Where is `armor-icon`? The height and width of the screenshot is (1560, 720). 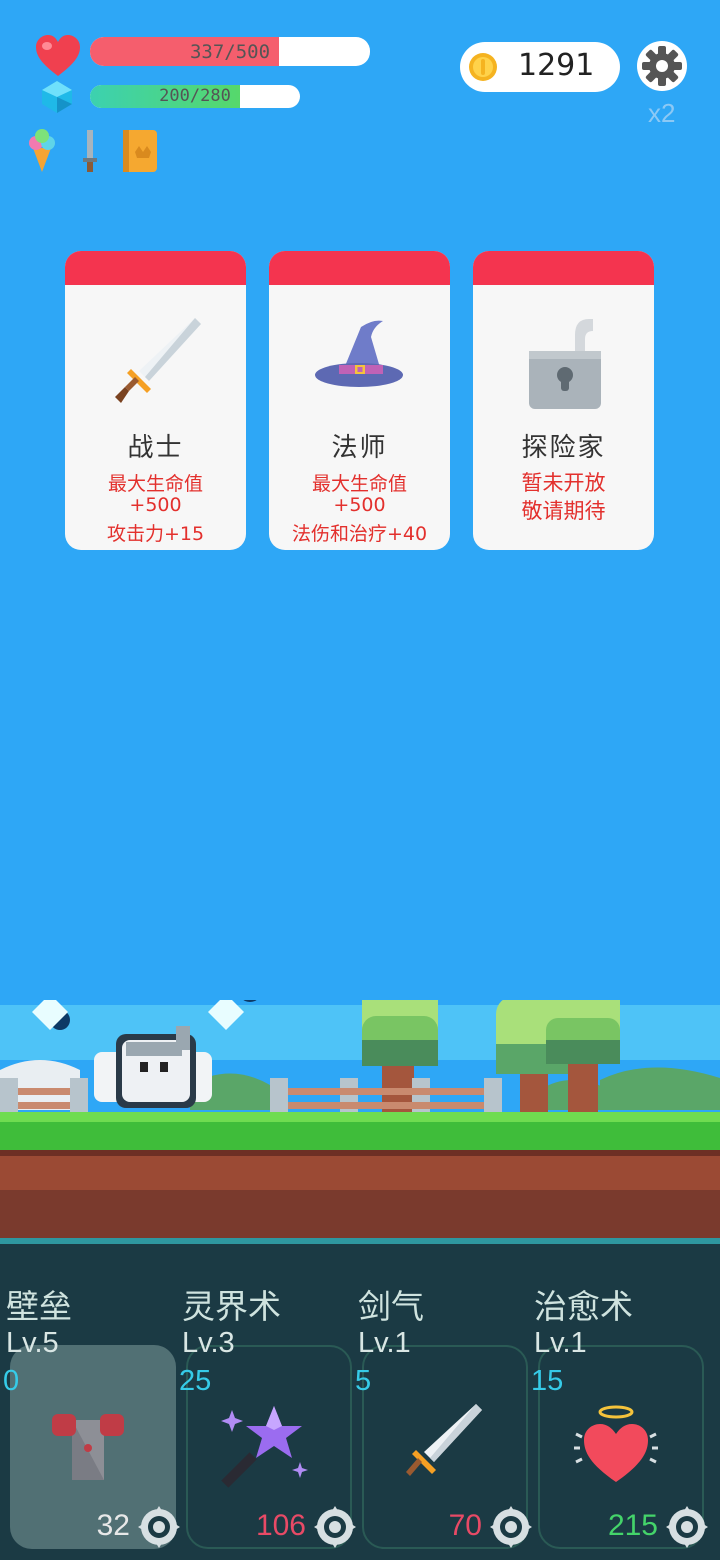 armor-icon is located at coordinates (88, 1447).